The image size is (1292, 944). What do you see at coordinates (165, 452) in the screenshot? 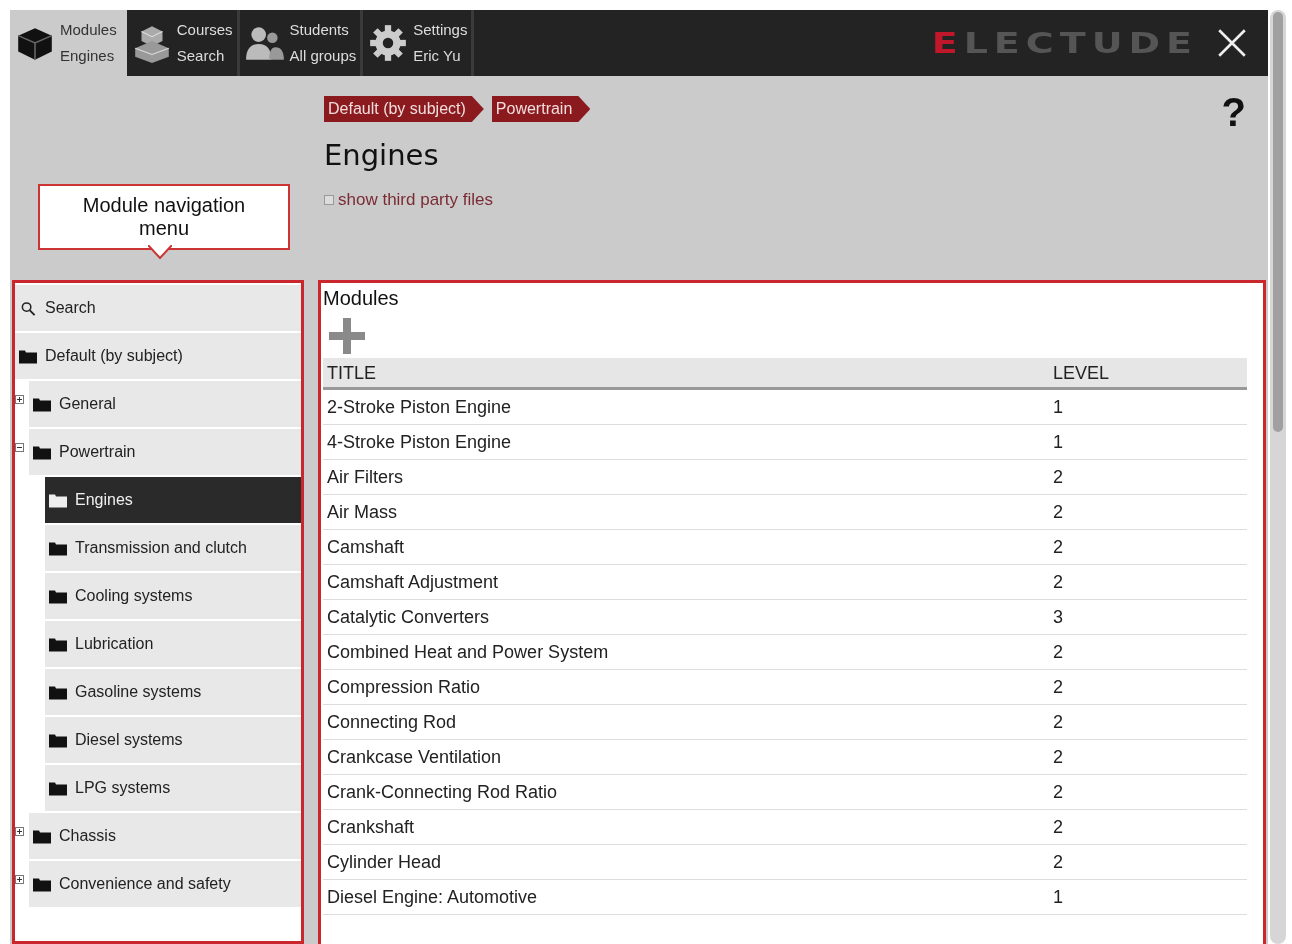
I see `tree-item: Powertrain` at bounding box center [165, 452].